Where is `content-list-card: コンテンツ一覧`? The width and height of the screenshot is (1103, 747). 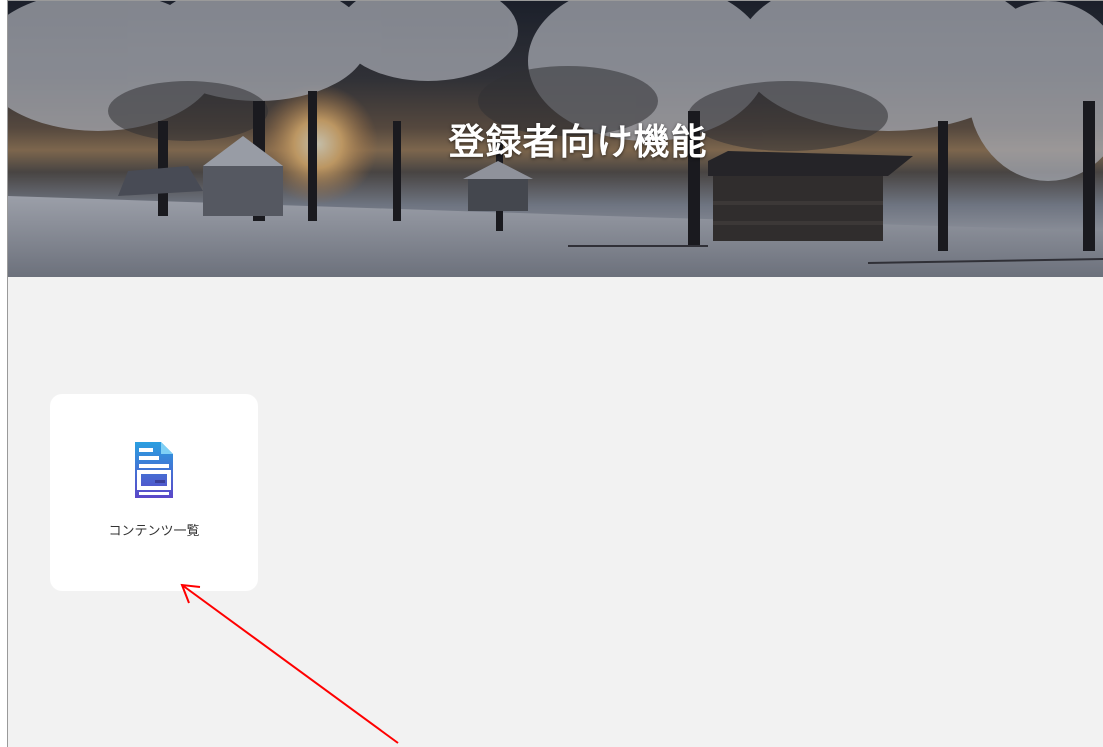 content-list-card: コンテンツ一覧 is located at coordinates (154, 492).